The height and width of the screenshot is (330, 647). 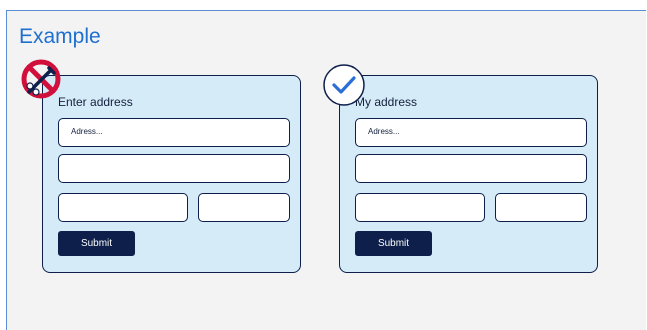 I want to click on check-circle-icon, so click(x=344, y=85).